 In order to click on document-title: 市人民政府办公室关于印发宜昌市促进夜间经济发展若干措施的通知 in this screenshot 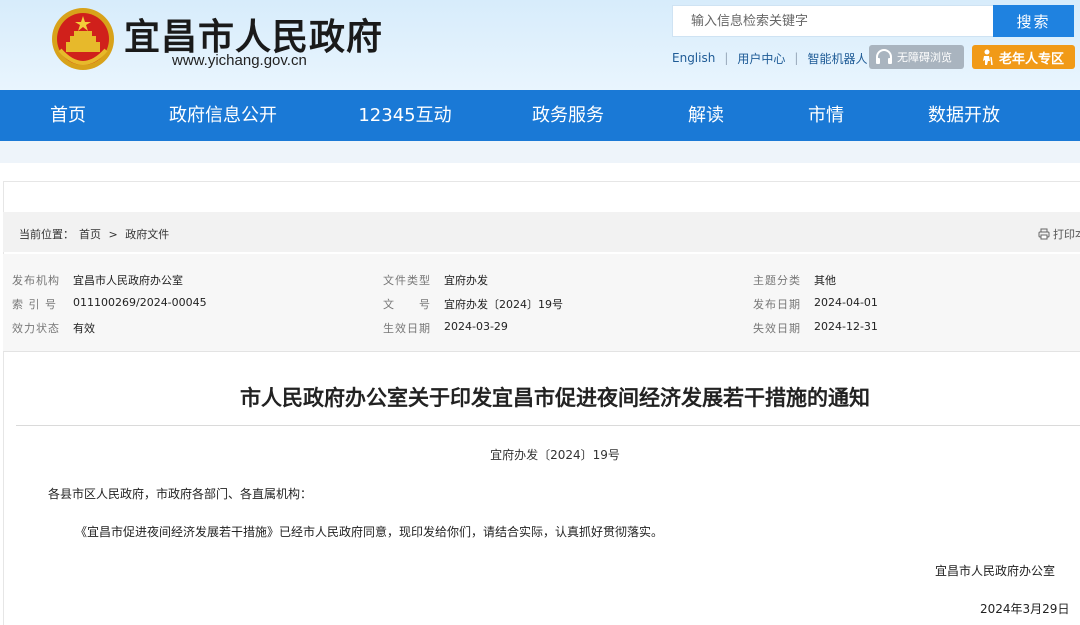, I will do `click(555, 398)`.